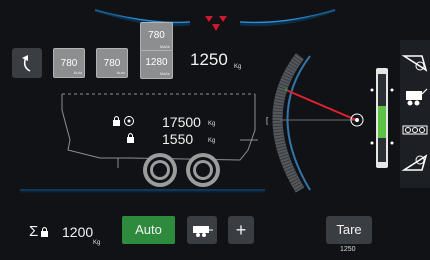 The image size is (430, 260). I want to click on sum-symbol: Σ, so click(34, 231).